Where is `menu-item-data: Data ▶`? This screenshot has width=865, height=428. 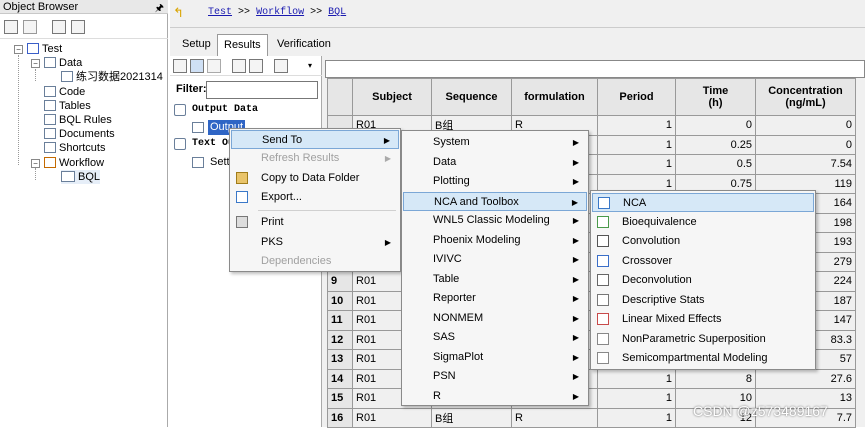
menu-item-data: Data ▶ is located at coordinates (495, 162).